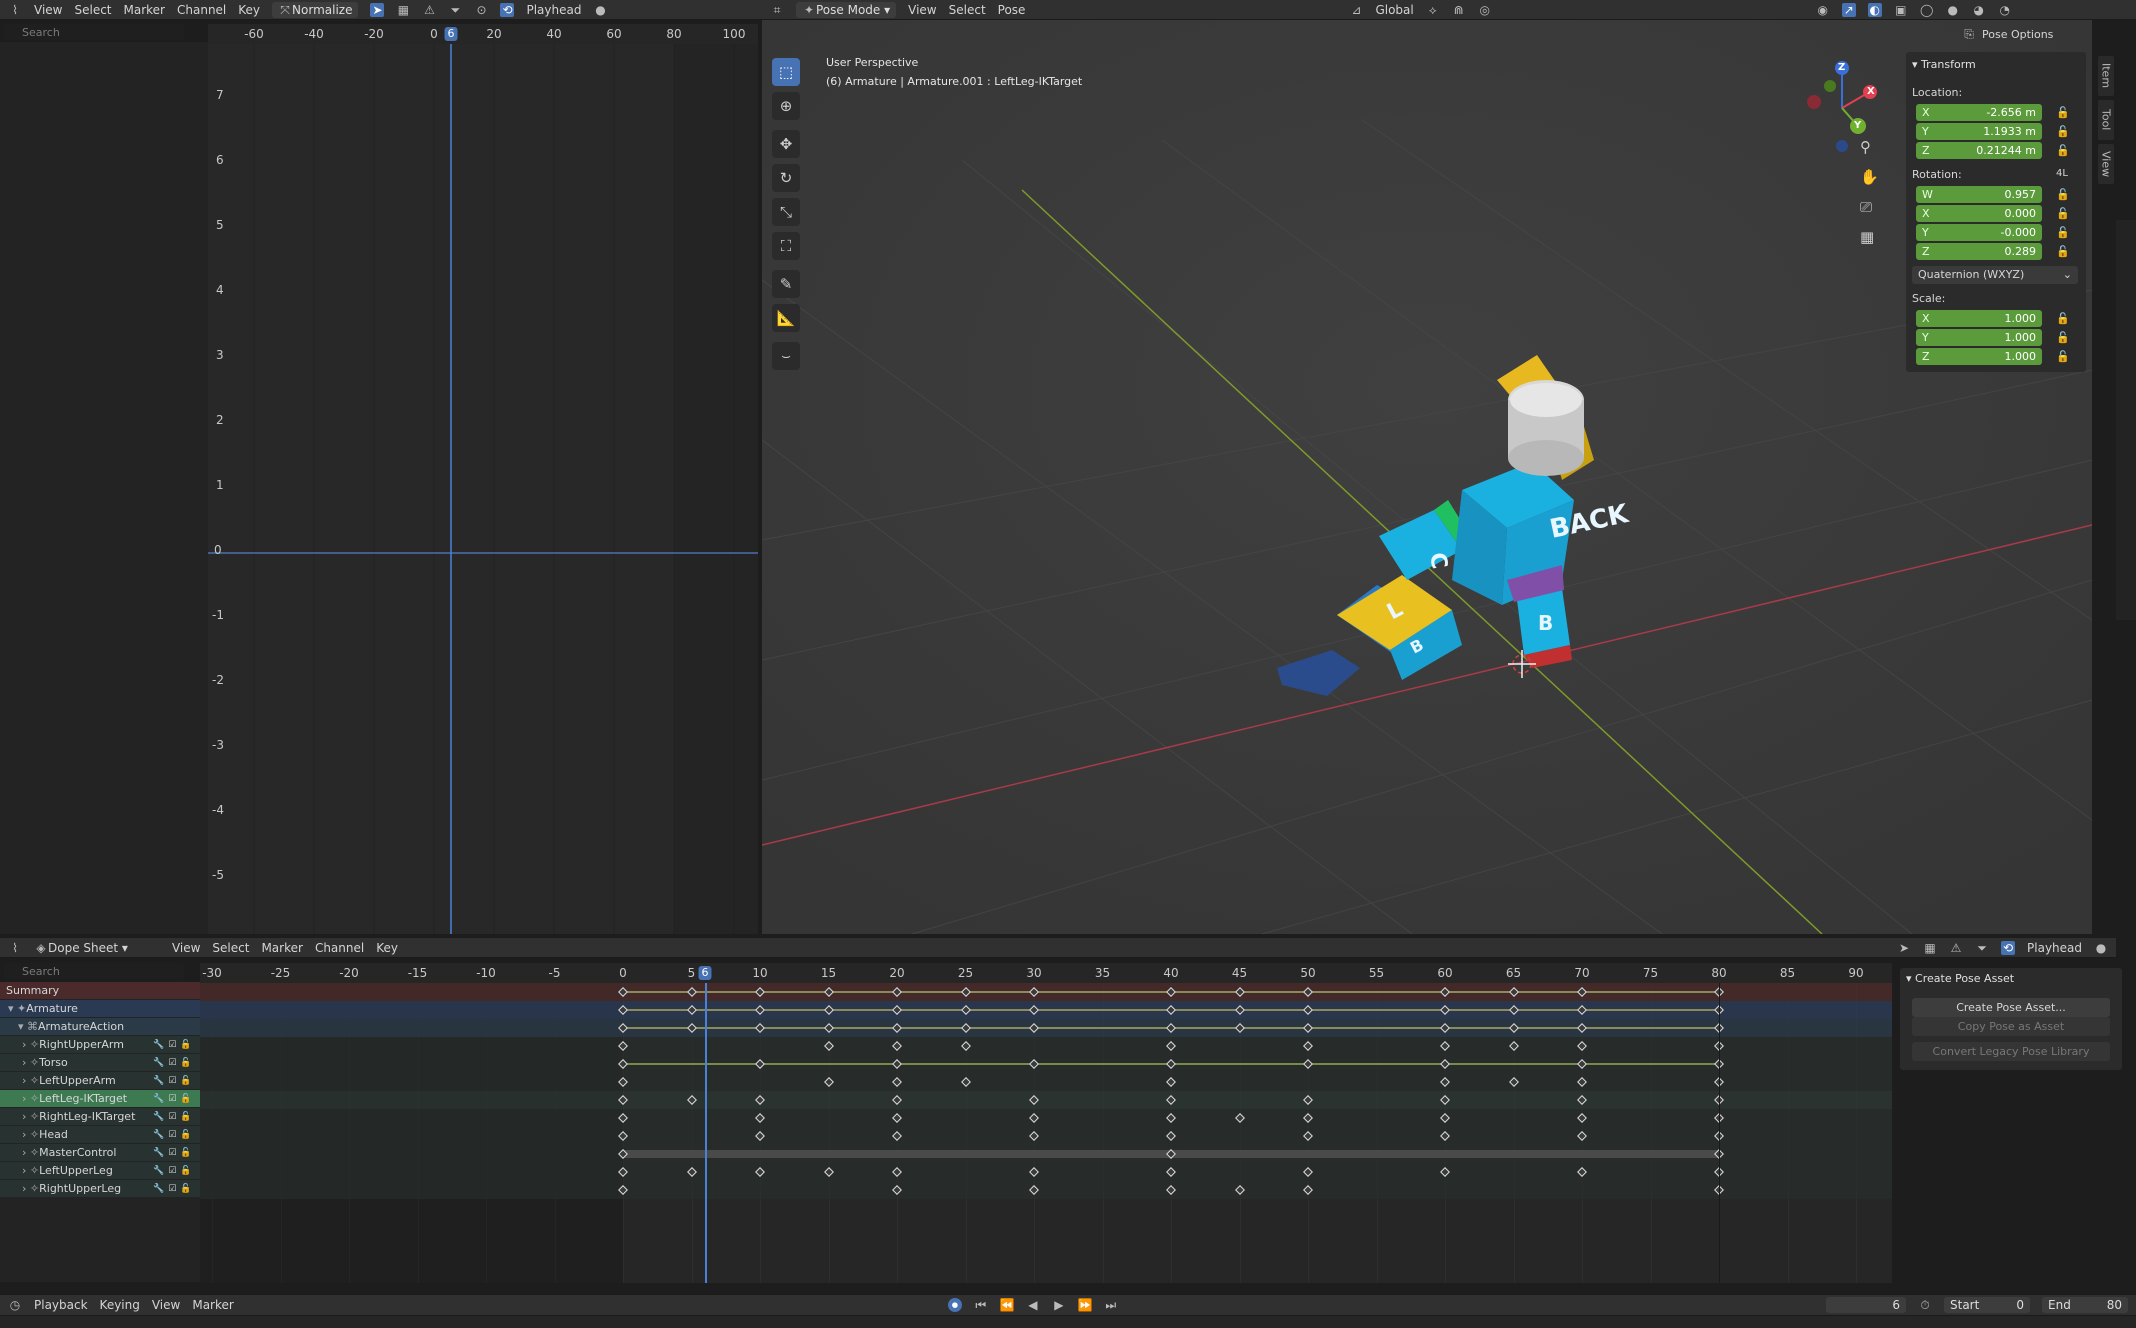 This screenshot has height=1328, width=2136. I want to click on channel-expand-icon: ▾ ⌘, so click(28, 1026).